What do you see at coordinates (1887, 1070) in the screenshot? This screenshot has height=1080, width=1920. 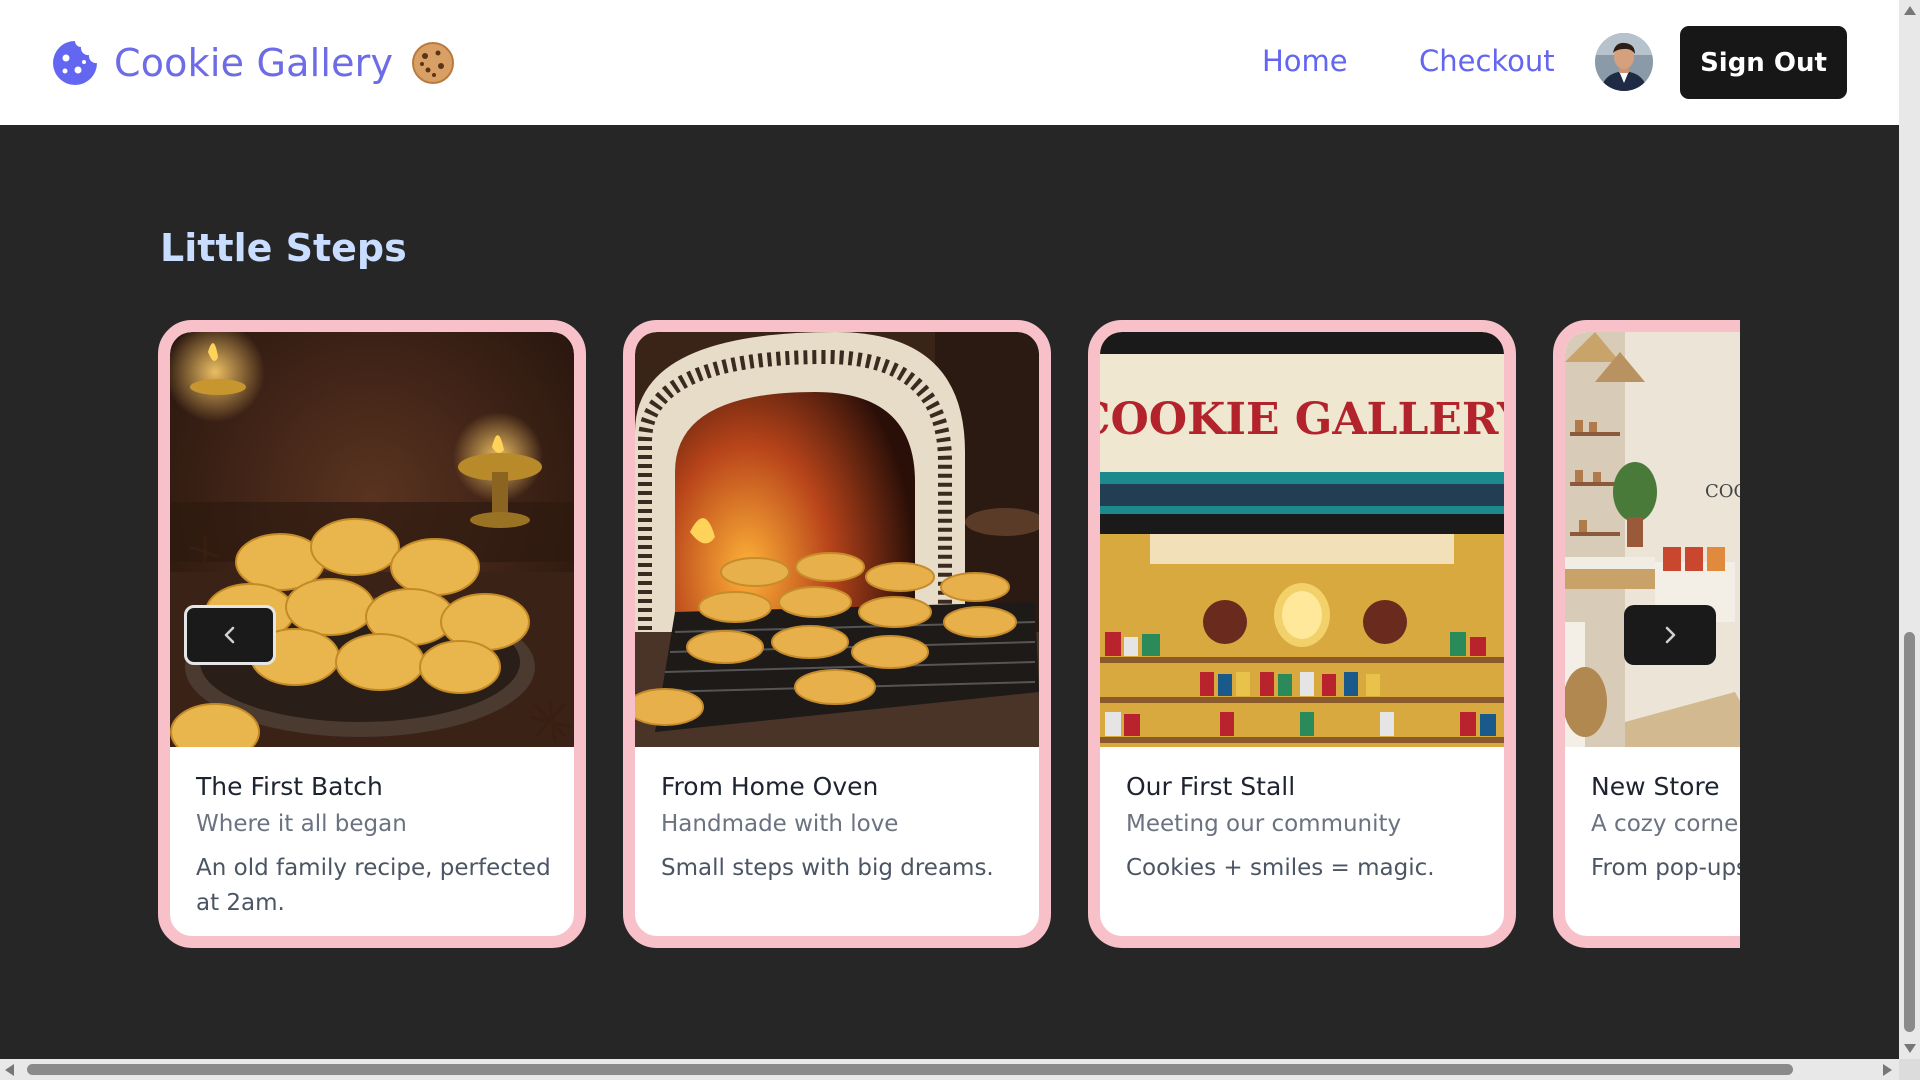 I see `scroll-right-arrow-icon` at bounding box center [1887, 1070].